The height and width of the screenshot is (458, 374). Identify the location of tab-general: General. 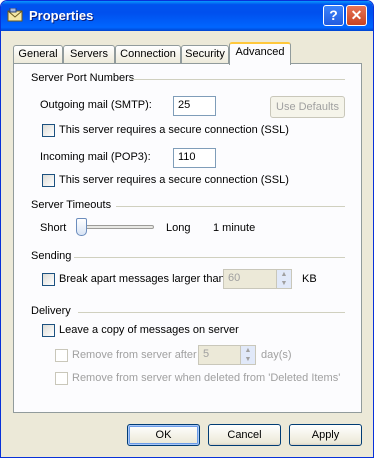
(38, 54).